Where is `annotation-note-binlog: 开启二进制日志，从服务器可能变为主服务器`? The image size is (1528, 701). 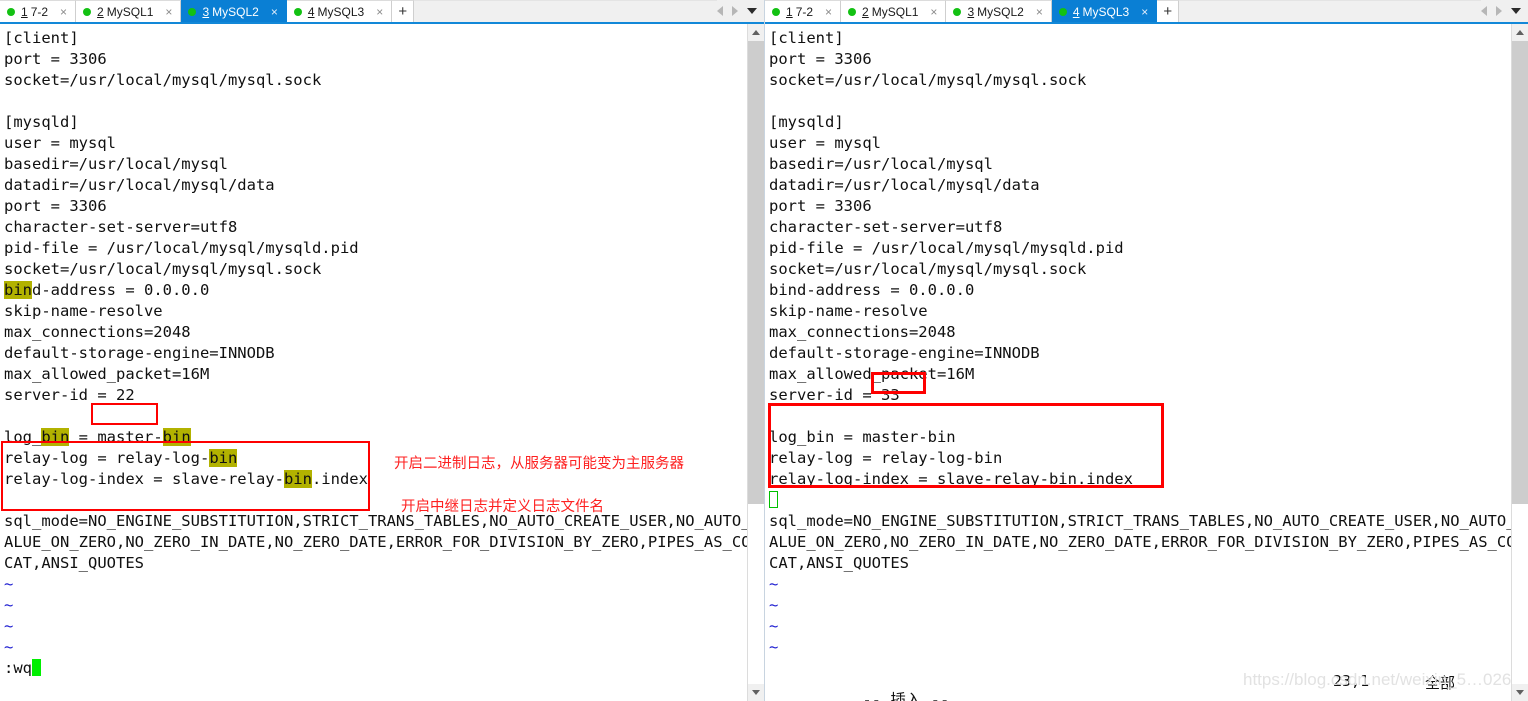
annotation-note-binlog: 开启二进制日志，从服务器可能变为主服务器 is located at coordinates (539, 464).